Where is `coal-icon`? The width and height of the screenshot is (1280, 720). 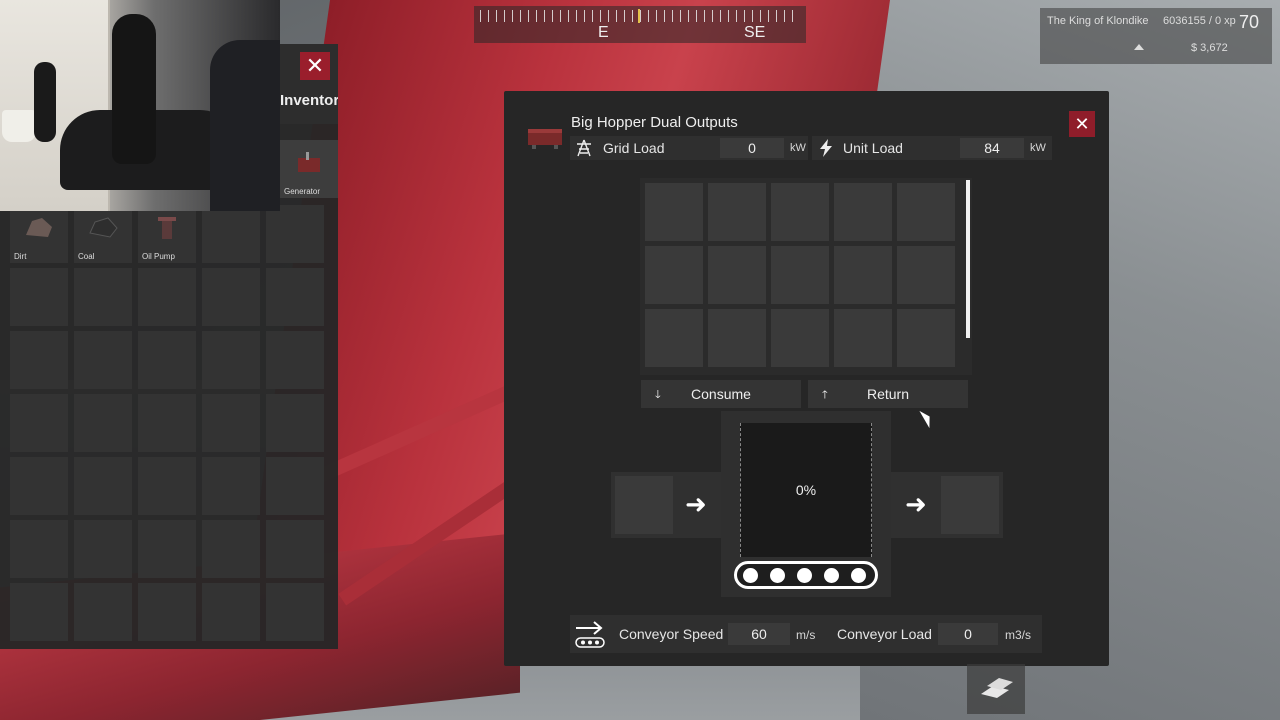
coal-icon is located at coordinates (103, 227).